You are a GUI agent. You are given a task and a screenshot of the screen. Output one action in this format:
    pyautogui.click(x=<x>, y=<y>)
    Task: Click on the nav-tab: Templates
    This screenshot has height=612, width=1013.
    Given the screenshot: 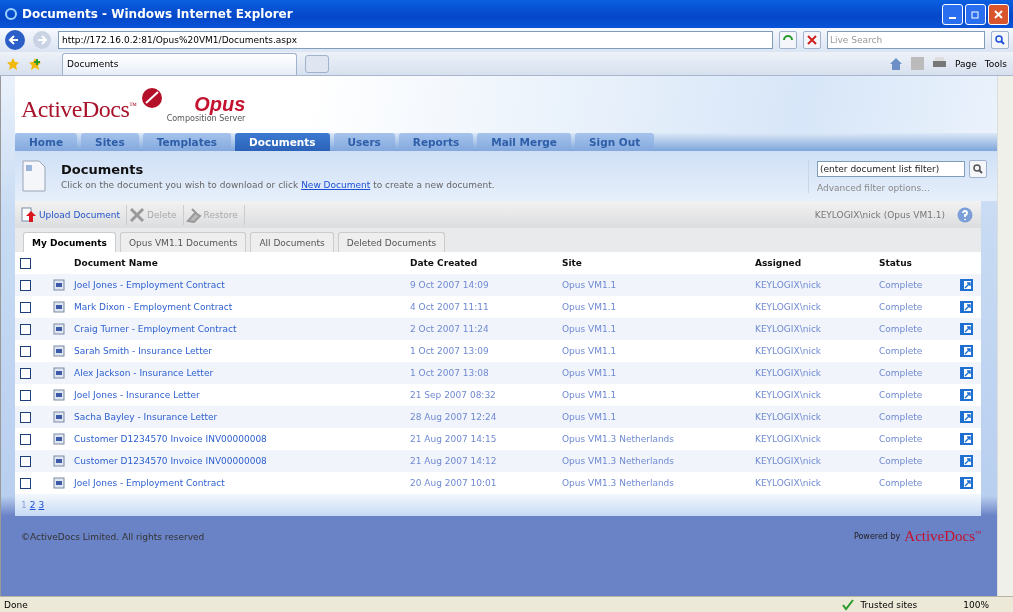 What is the action you would take?
    pyautogui.click(x=187, y=142)
    